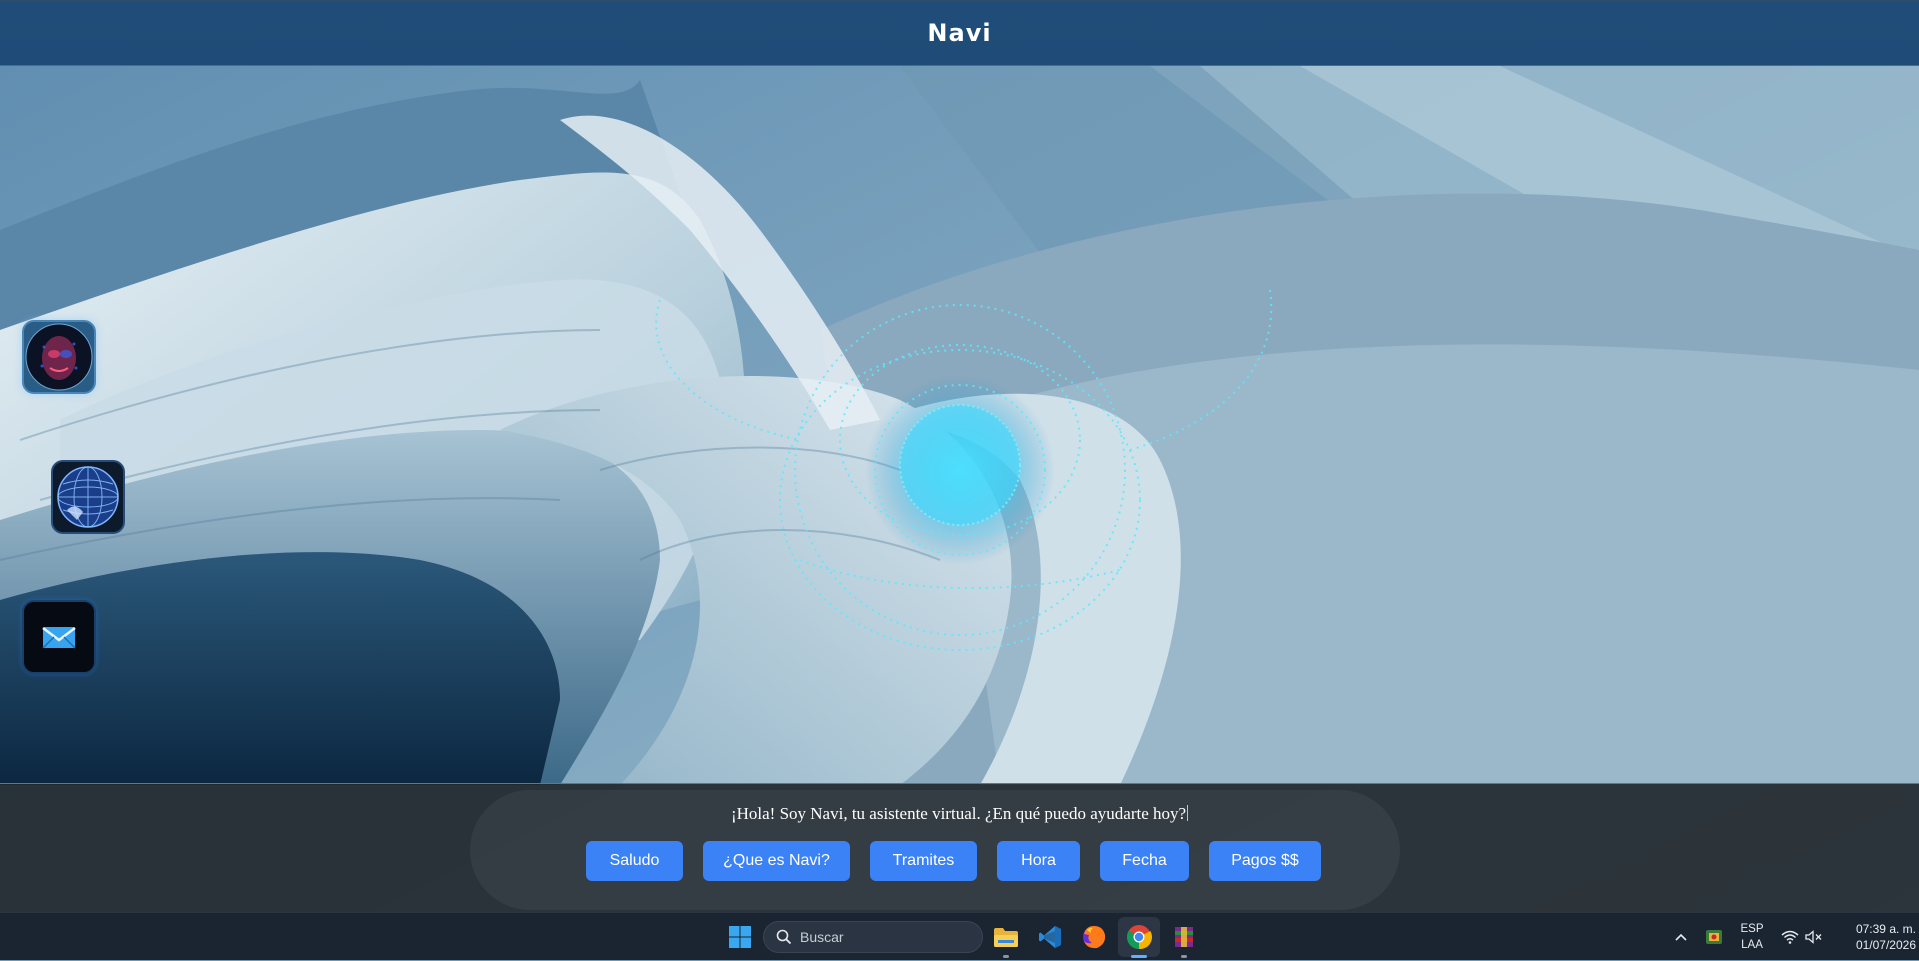 This screenshot has height=961, width=1919. I want to click on taskbar: Buscar ESP LAA 07:39 a. m. 01/07/2026, so click(959, 936).